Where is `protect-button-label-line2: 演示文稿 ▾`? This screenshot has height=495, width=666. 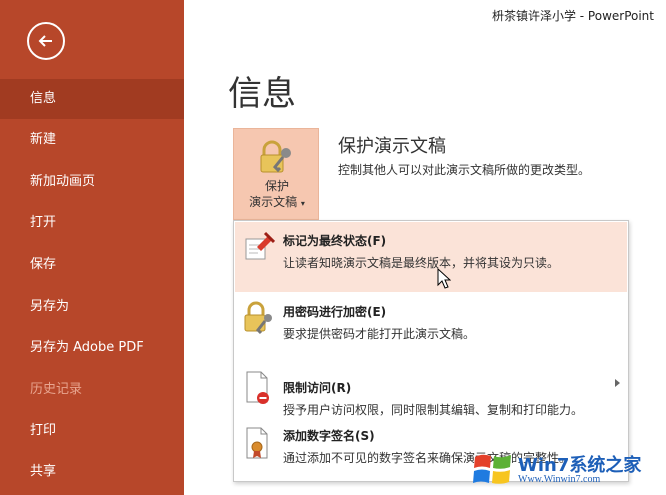
protect-button-label-line2: 演示文稿 ▾ is located at coordinates (277, 201).